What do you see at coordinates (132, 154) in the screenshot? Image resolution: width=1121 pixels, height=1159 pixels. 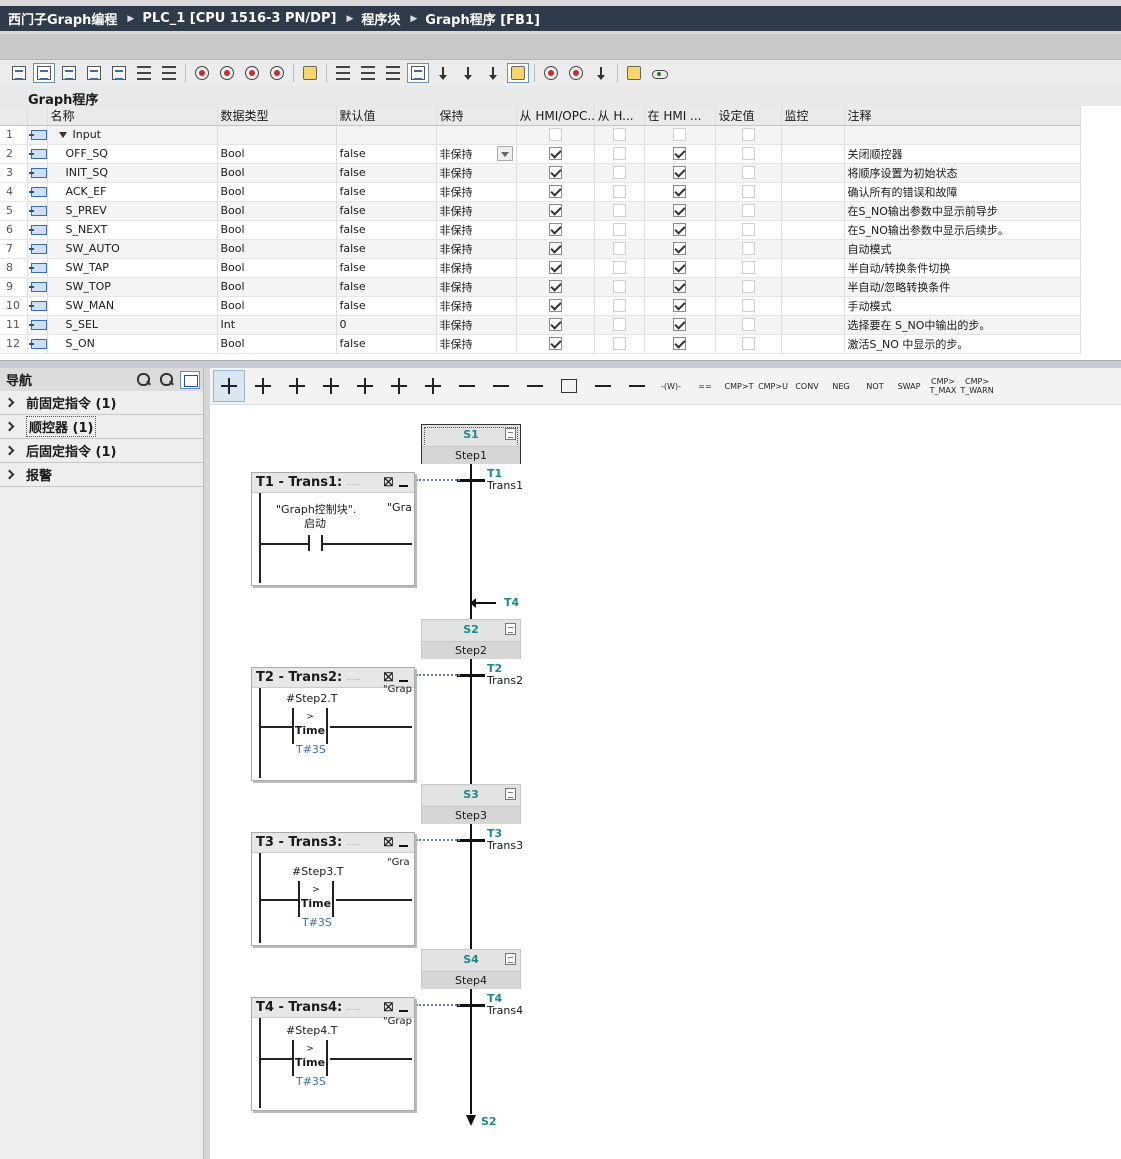 I see `cell-name: OFF_SQ` at bounding box center [132, 154].